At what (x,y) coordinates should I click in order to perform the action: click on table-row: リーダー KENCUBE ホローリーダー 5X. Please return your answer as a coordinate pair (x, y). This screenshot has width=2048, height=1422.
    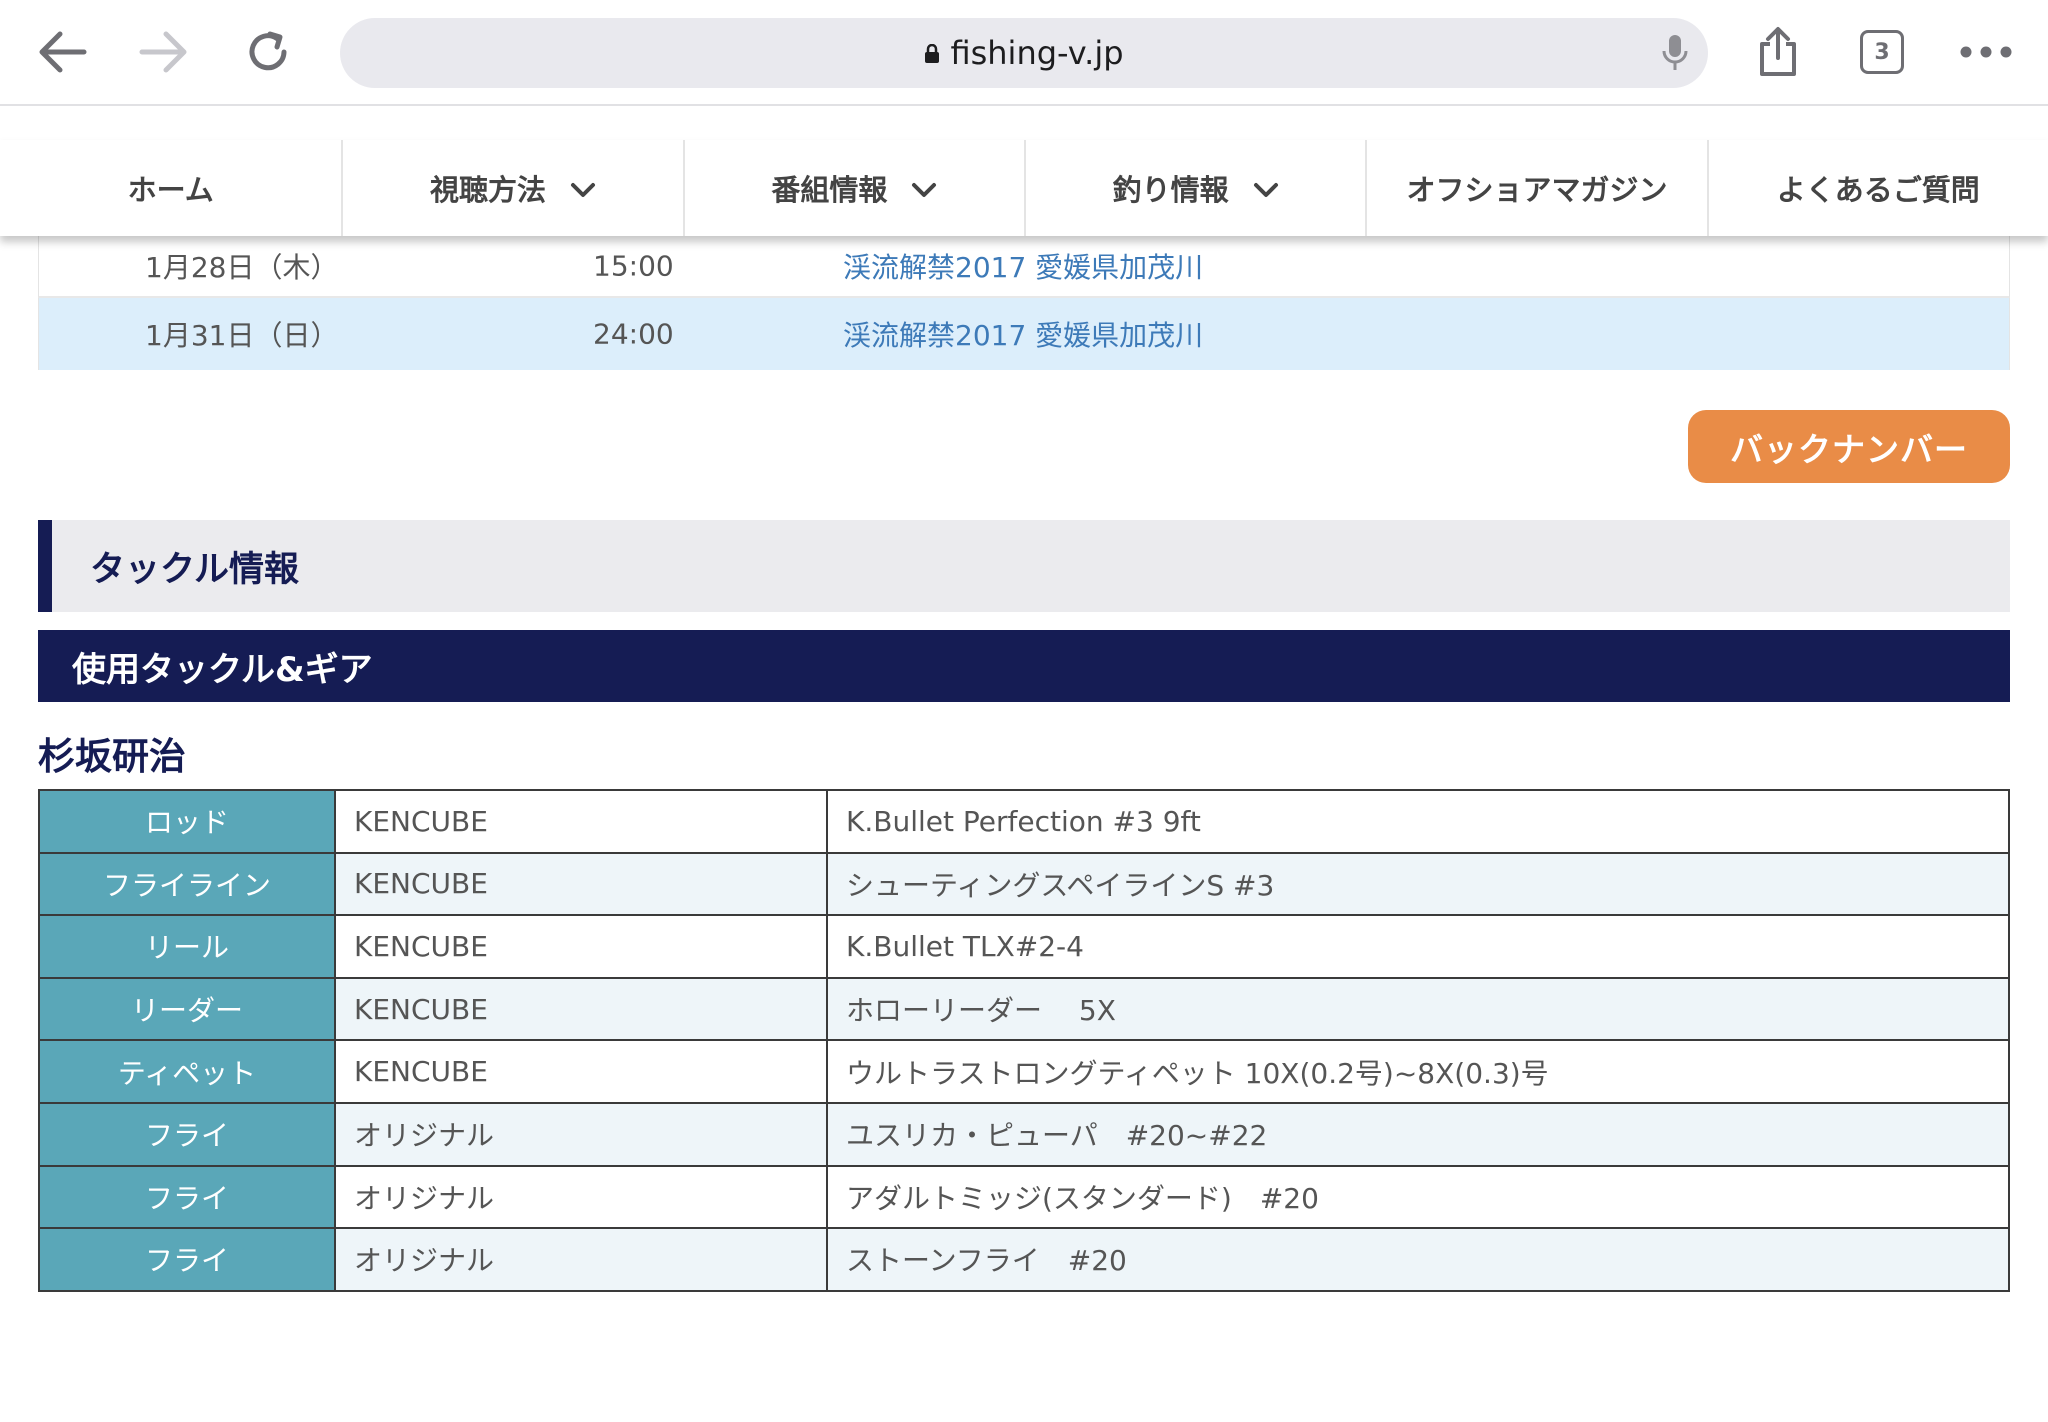
    Looking at the image, I should click on (1024, 1009).